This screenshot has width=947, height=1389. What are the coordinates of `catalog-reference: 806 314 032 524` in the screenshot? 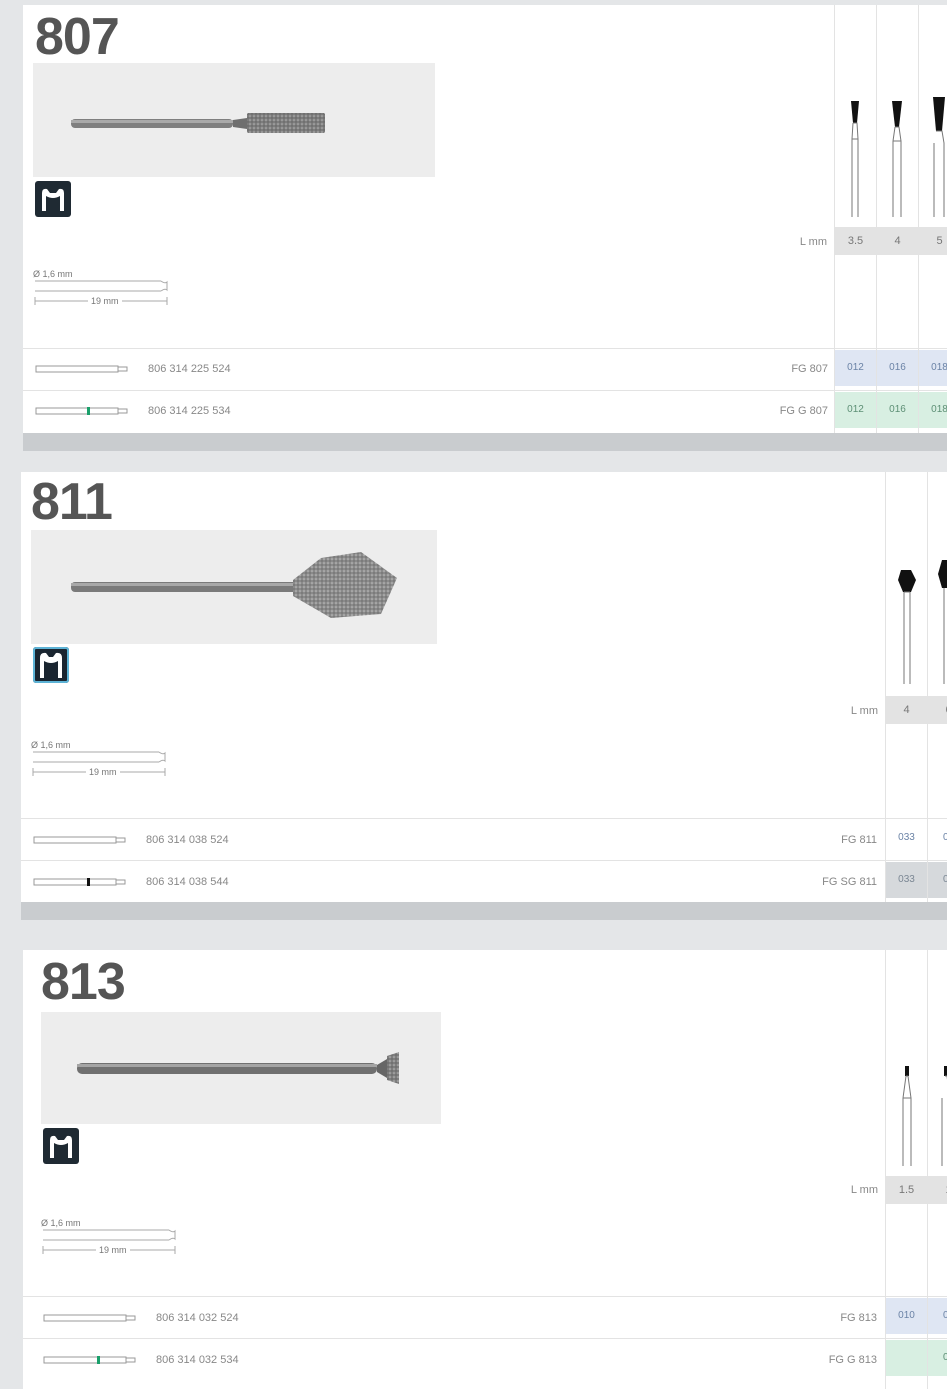 It's located at (197, 1318).